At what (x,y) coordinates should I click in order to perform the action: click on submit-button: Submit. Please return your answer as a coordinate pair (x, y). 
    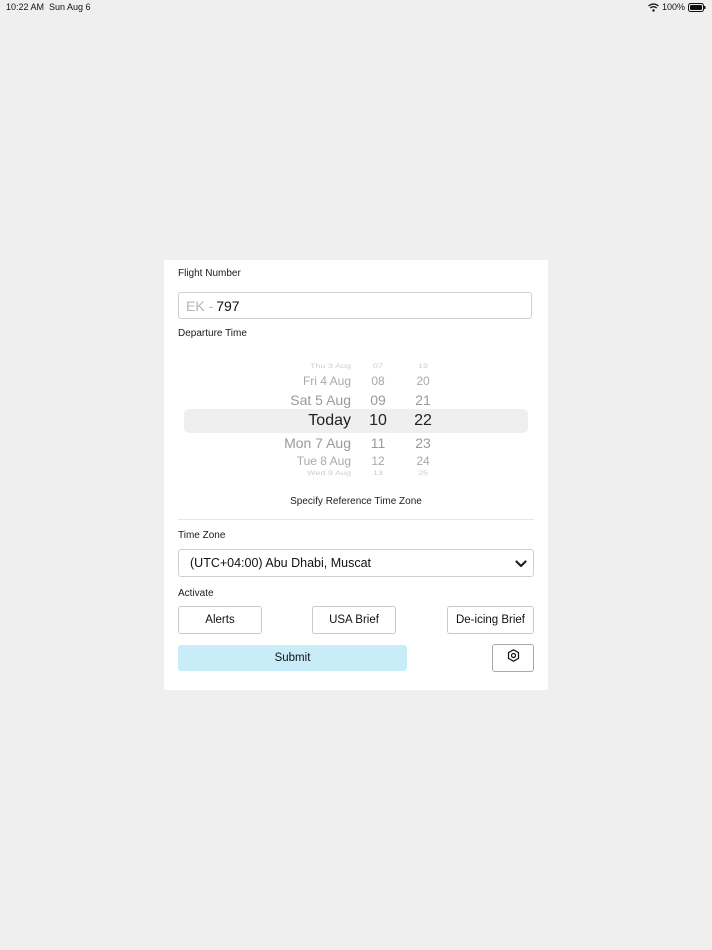
    Looking at the image, I should click on (292, 658).